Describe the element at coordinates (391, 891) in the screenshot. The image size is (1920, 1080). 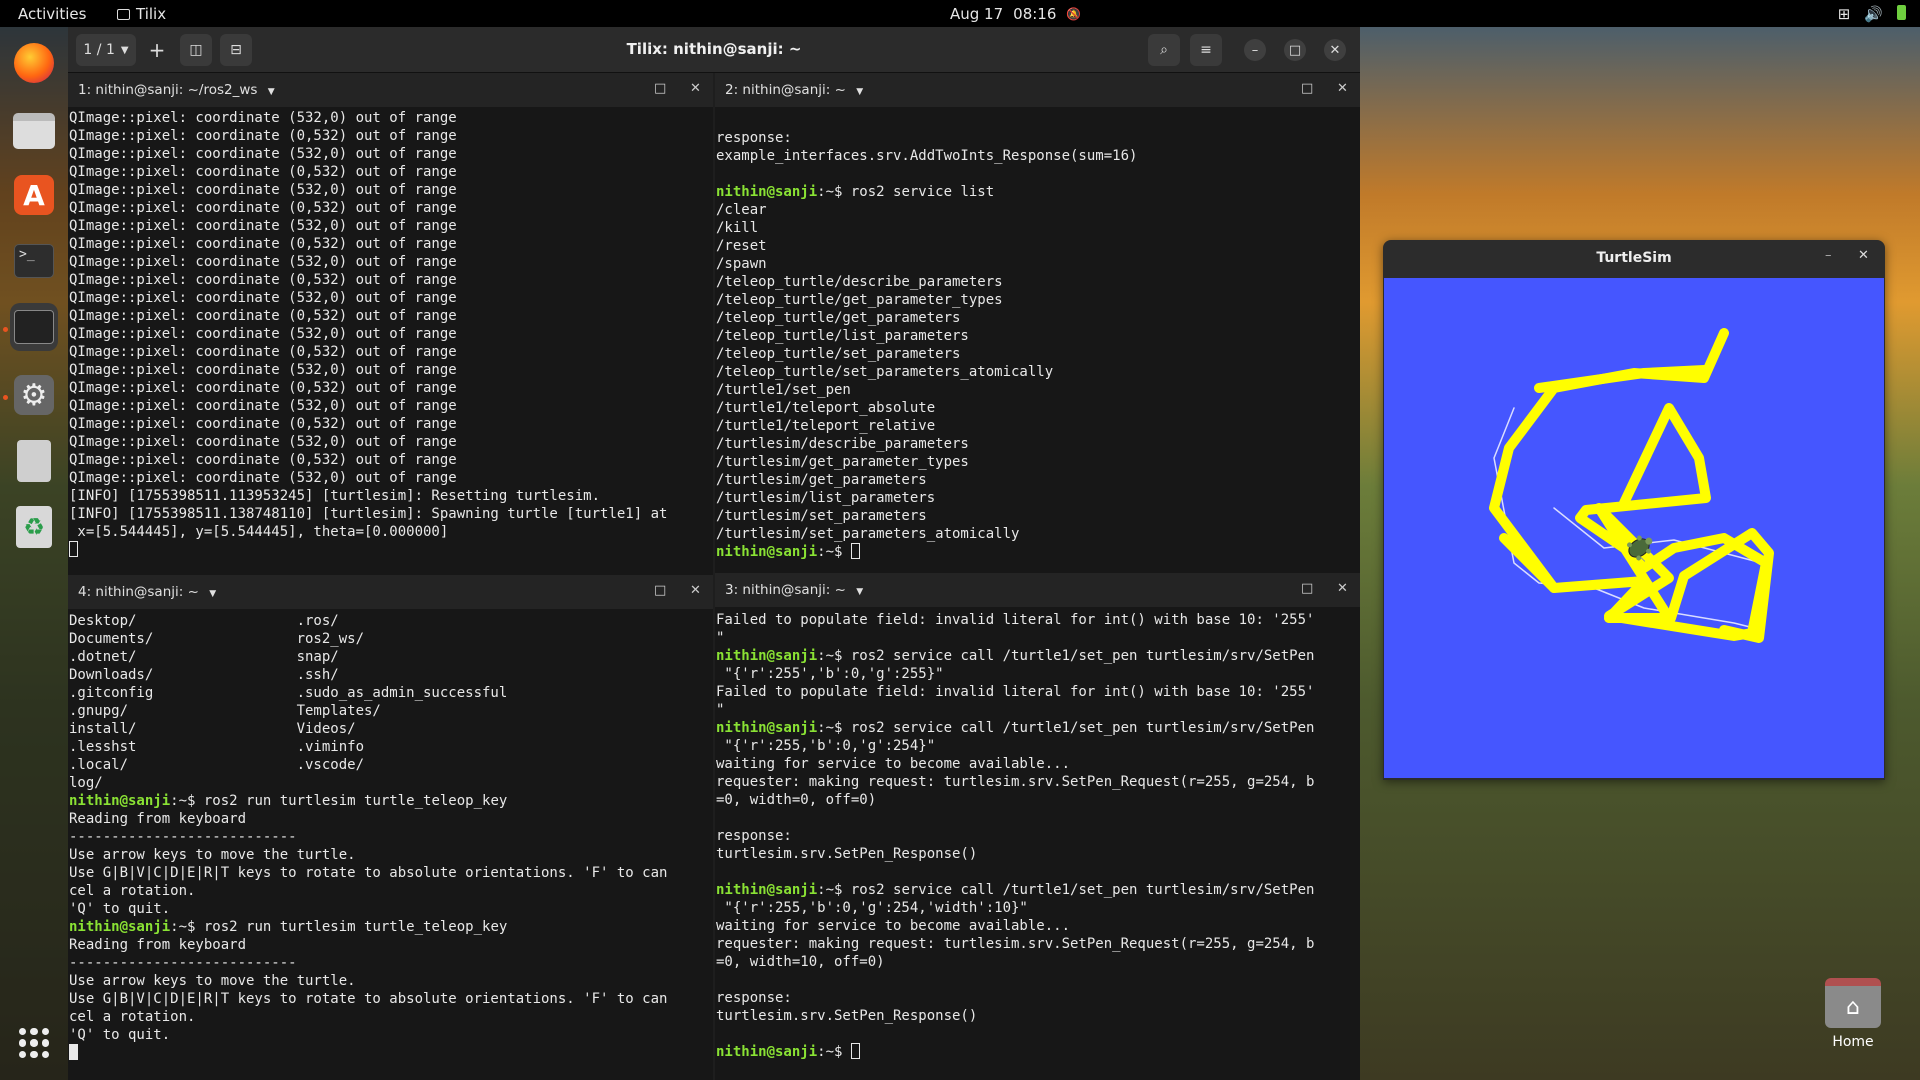
I see `terminal-line: cel a rotation.` at that location.